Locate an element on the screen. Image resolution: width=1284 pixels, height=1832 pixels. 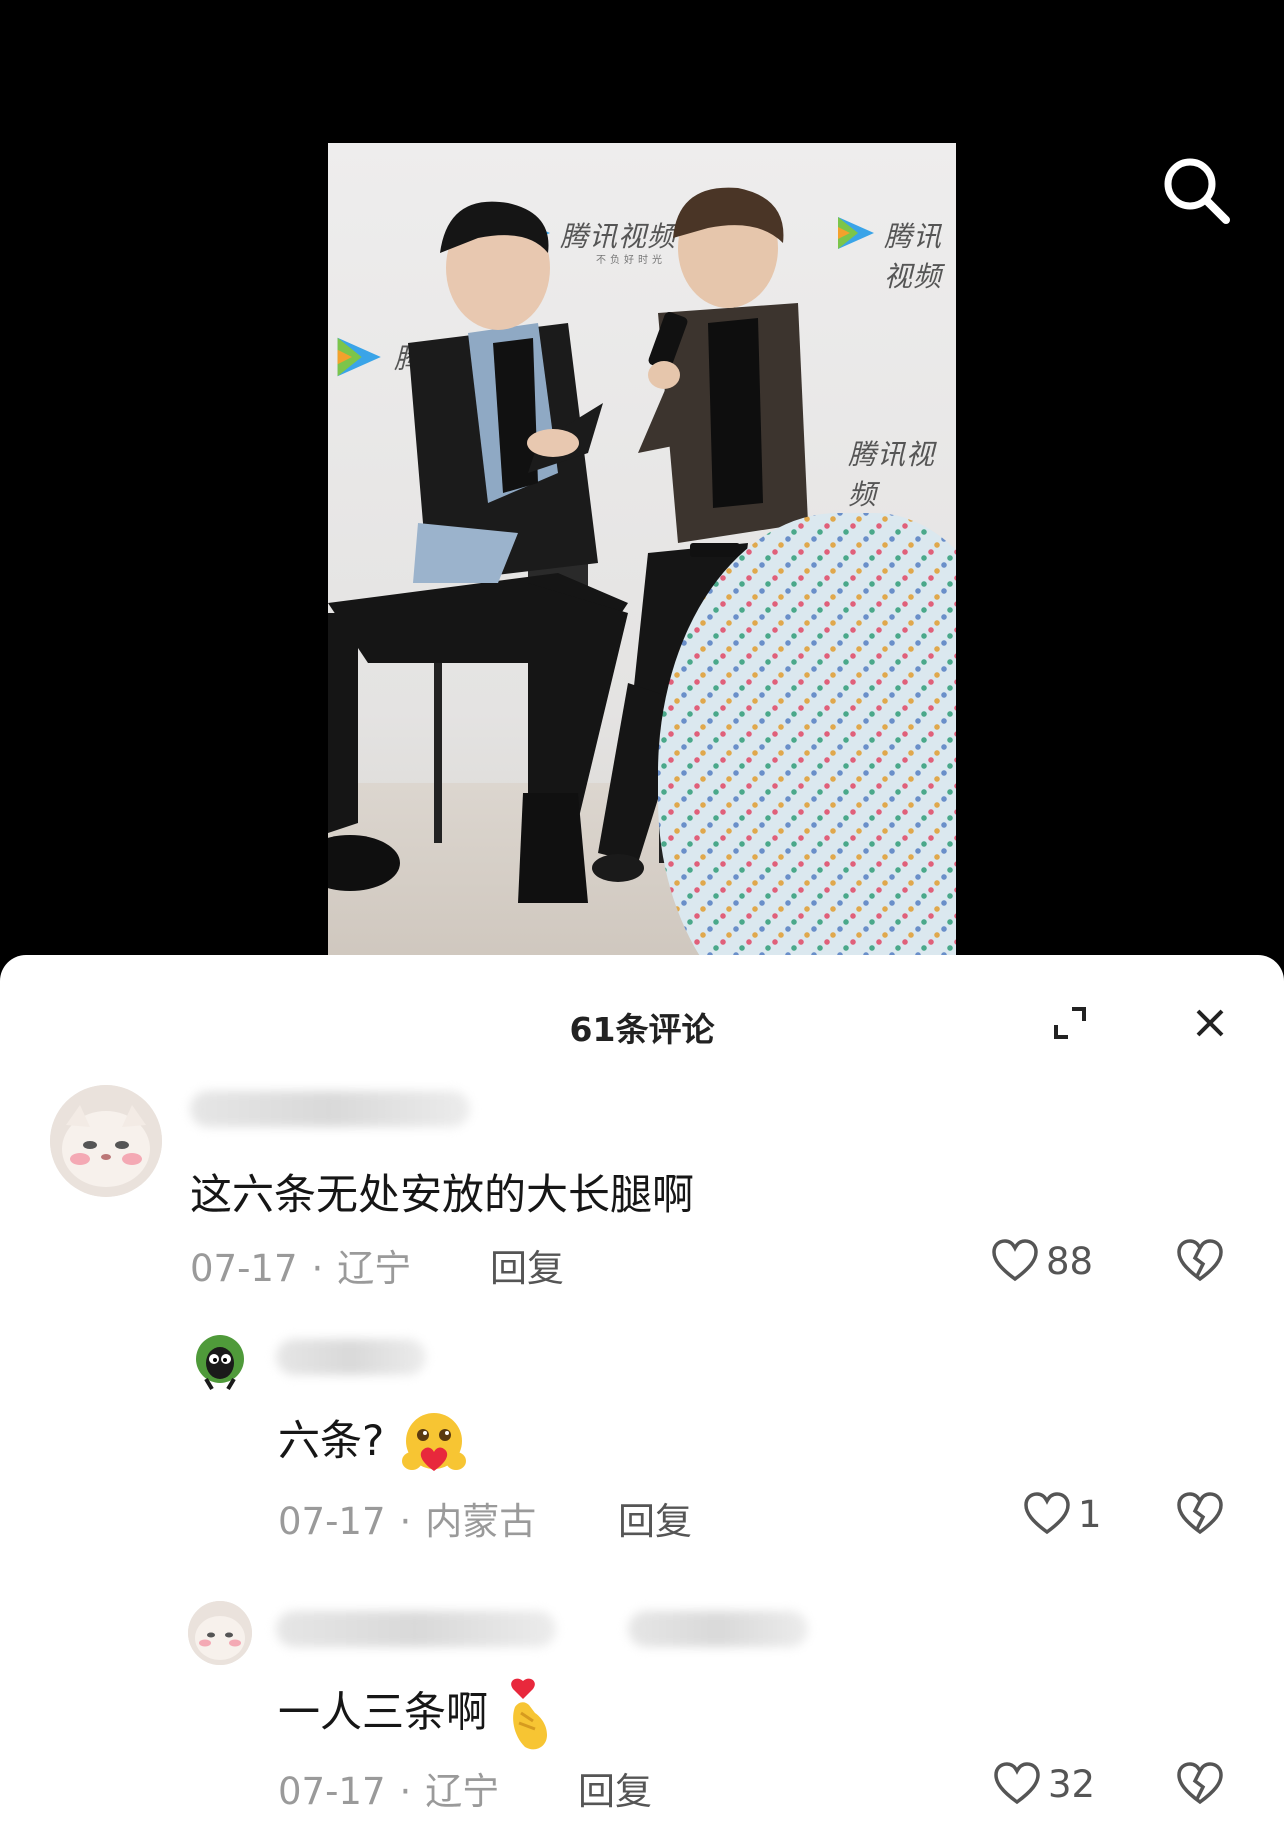
comment-location: 内蒙古 is located at coordinates (481, 1521).